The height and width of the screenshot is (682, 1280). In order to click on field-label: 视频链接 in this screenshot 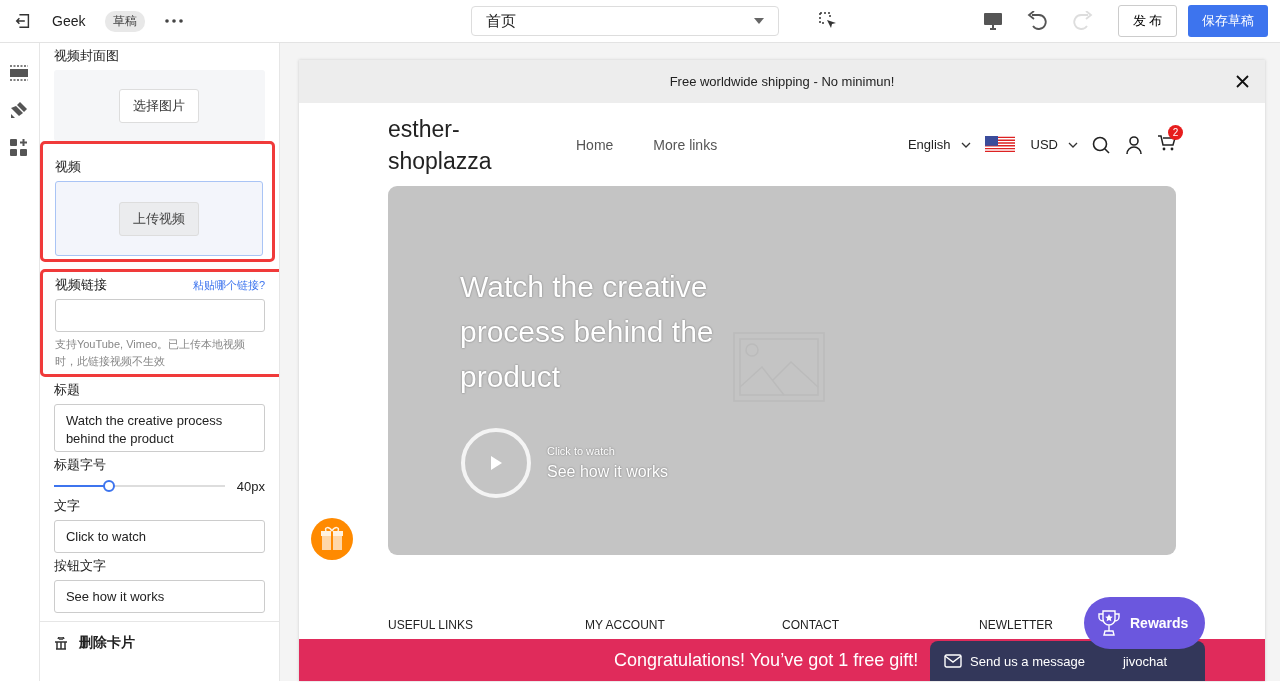, I will do `click(80, 285)`.